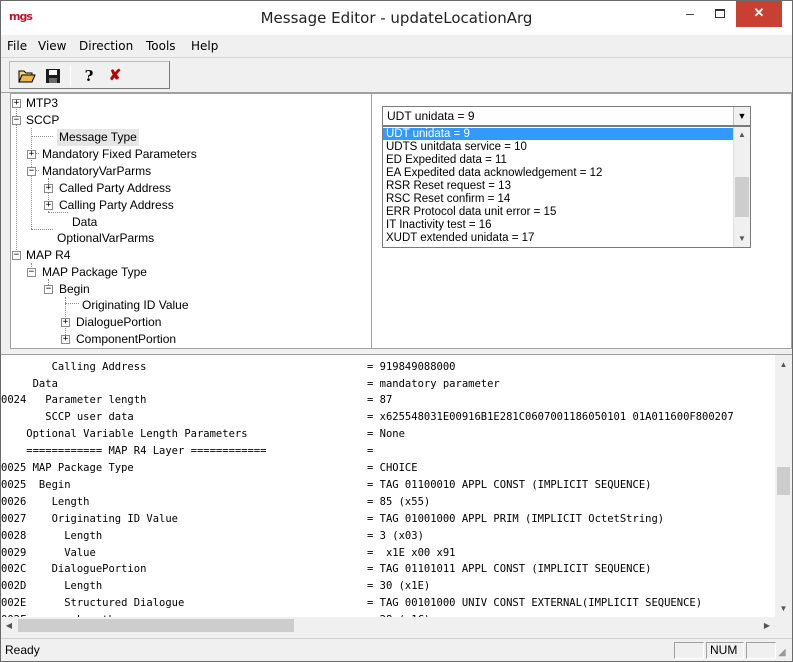 This screenshot has height=662, width=793. Describe the element at coordinates (36, 485) in the screenshot. I see `decode-field: 0025 Begin` at that location.